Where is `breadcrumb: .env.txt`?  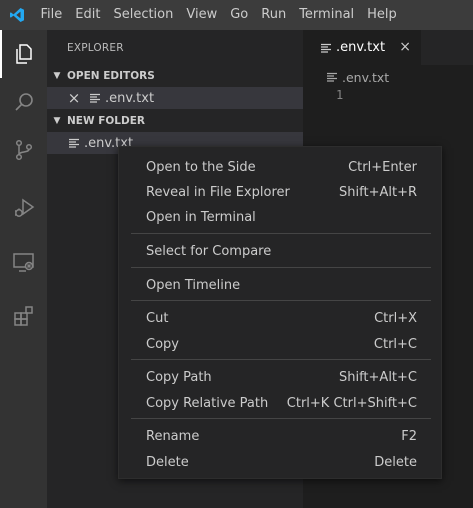
breadcrumb: .env.txt is located at coordinates (357, 77).